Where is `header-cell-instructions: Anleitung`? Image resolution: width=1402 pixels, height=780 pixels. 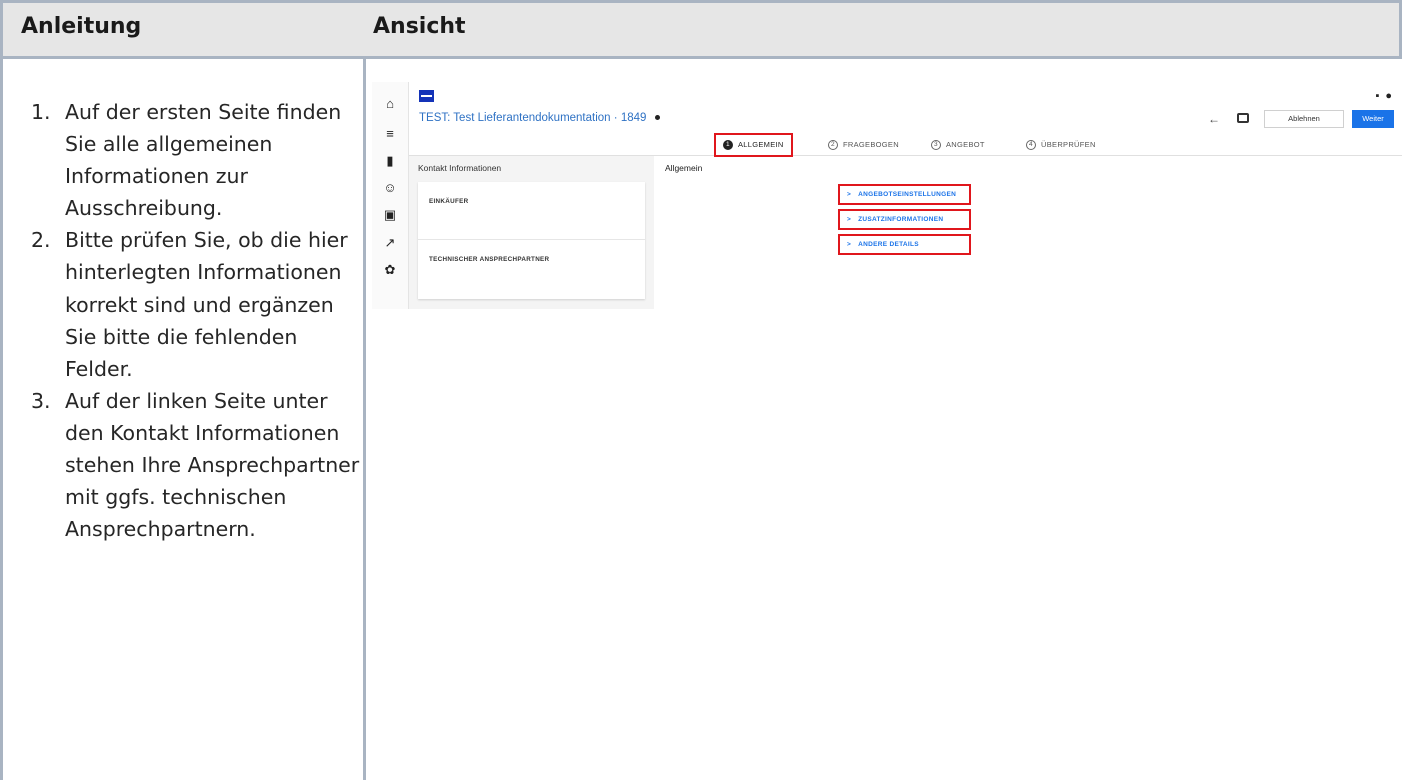
header-cell-instructions: Anleitung is located at coordinates (183, 29).